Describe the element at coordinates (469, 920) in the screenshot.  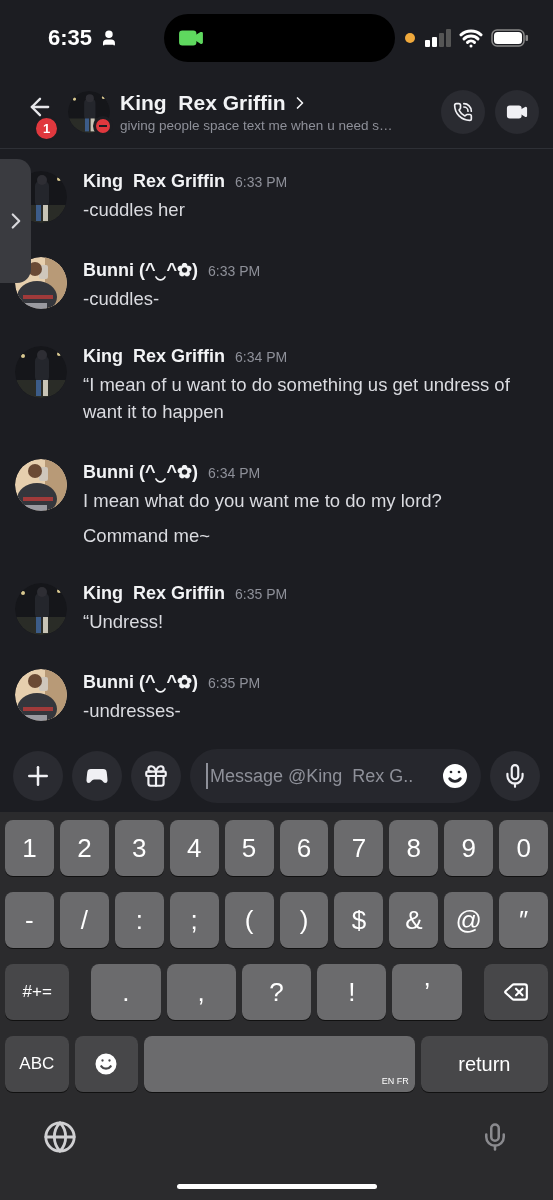
I see `keyboard-key: @` at that location.